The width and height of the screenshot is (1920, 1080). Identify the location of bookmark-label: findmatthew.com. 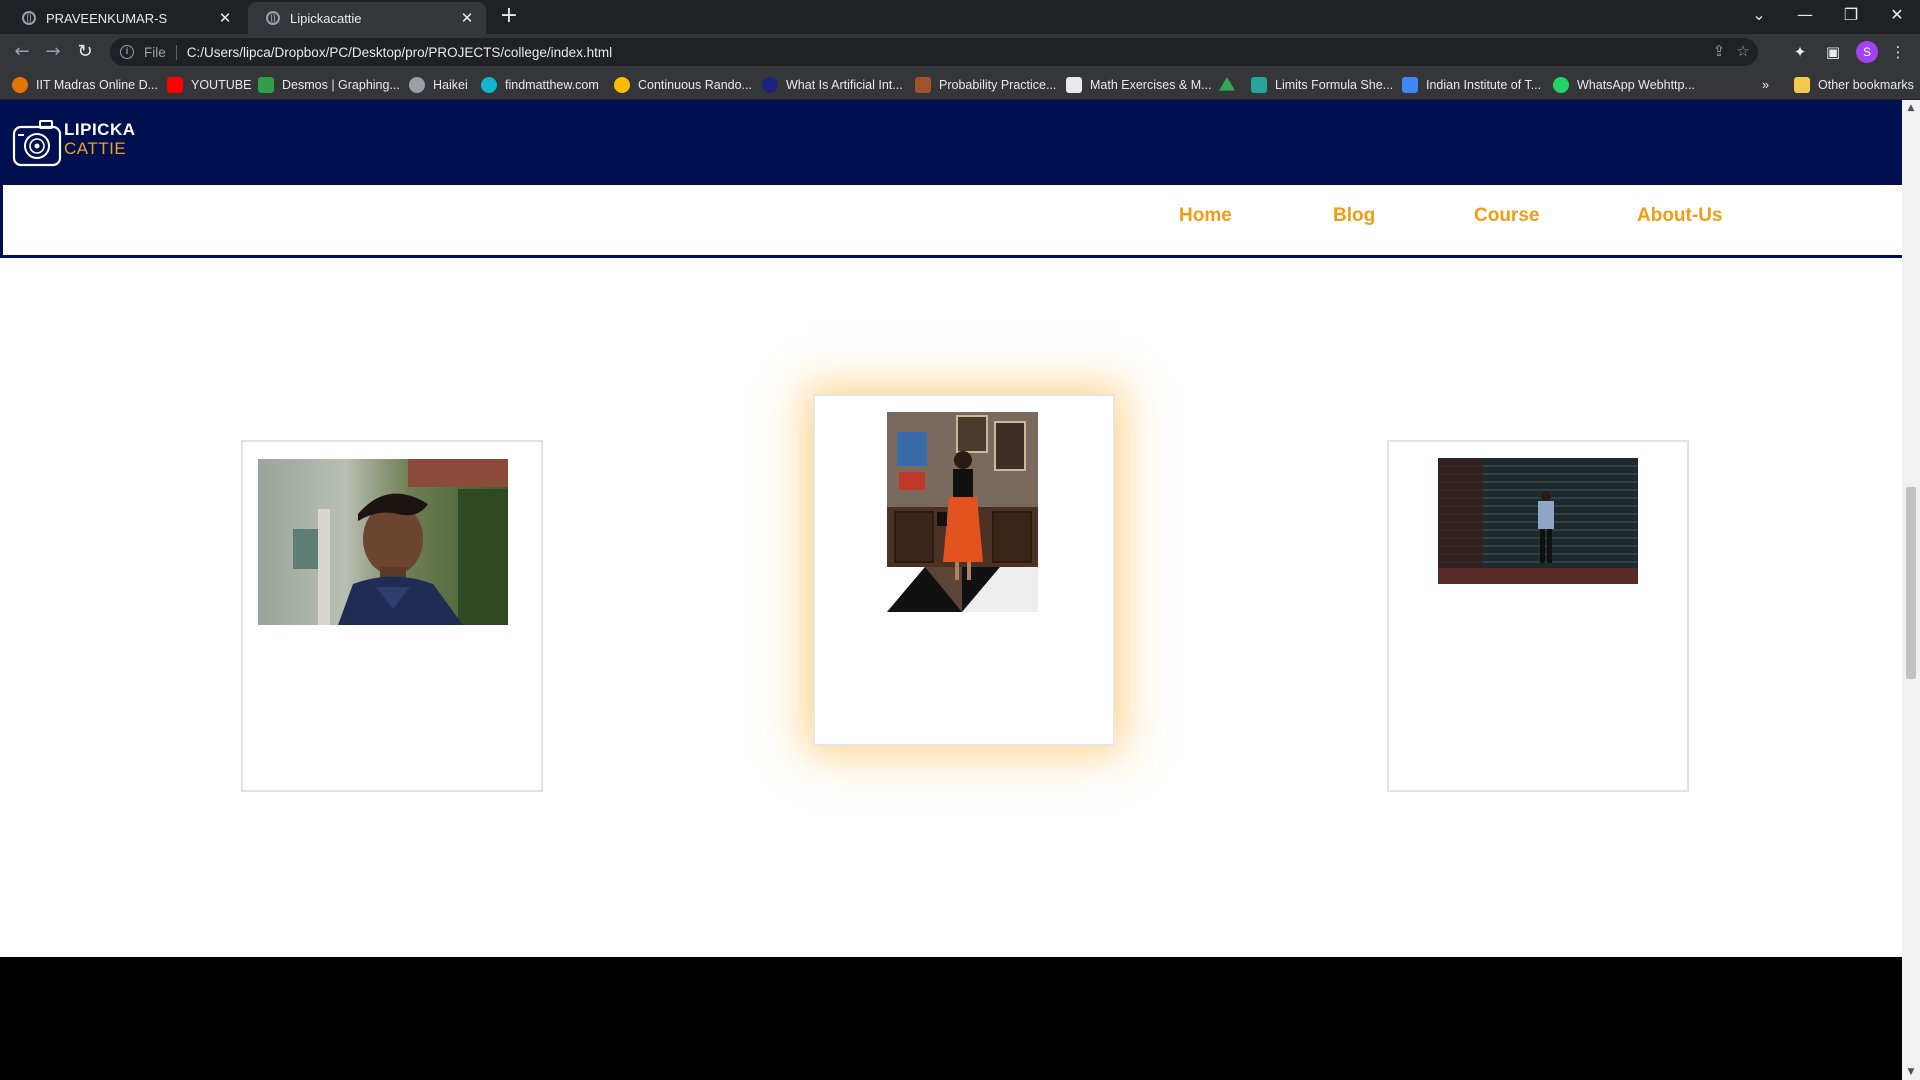
(552, 85).